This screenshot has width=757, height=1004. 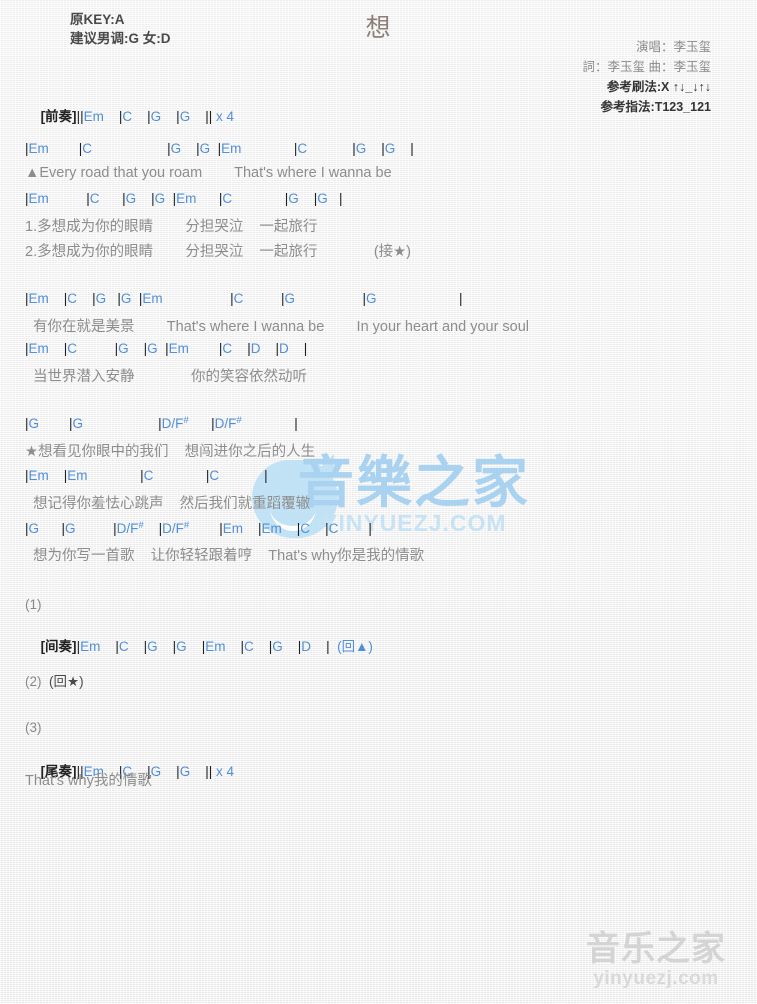 What do you see at coordinates (33, 681) in the screenshot?
I see `section-2-number: (2)` at bounding box center [33, 681].